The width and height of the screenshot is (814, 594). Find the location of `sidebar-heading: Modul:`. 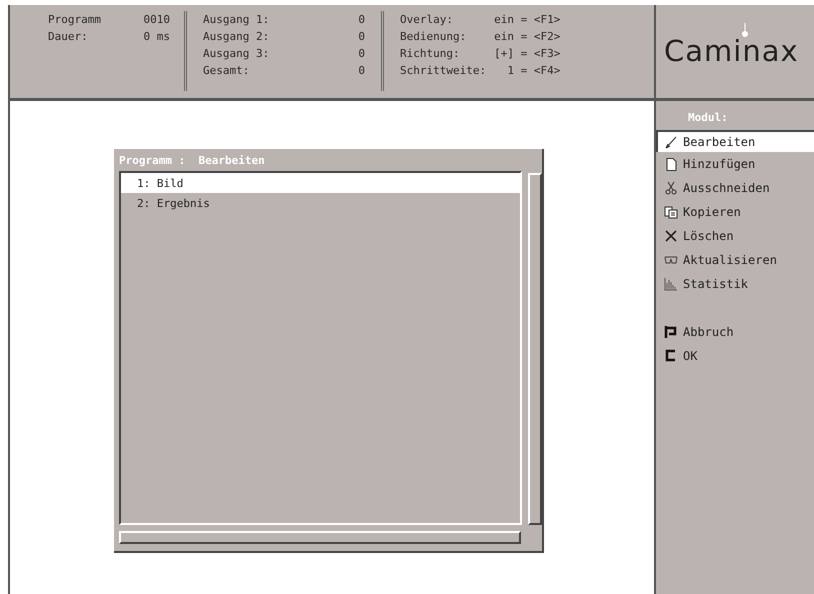

sidebar-heading: Modul: is located at coordinates (707, 117).